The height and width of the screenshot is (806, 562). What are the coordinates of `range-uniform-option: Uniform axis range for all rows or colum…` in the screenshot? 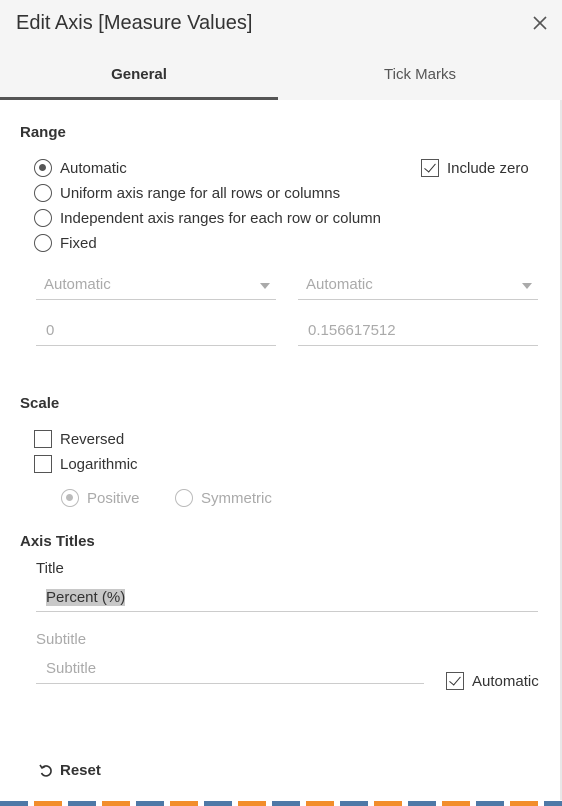 It's located at (187, 193).